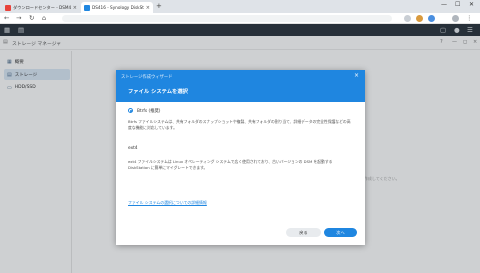 This screenshot has width=480, height=273. I want to click on browser-tab-download-center: ダウンロードセンター - DSM4u | Sy ×, so click(41, 7).